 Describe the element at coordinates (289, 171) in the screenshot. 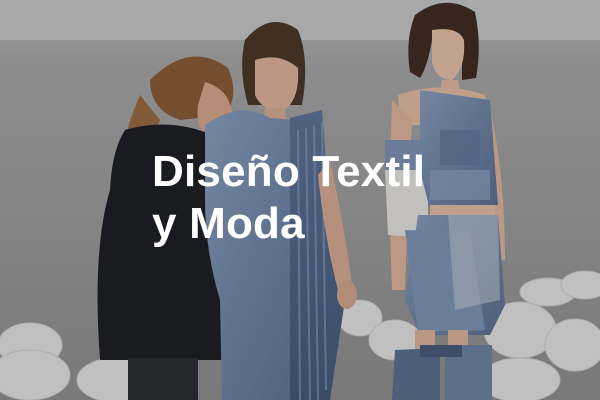

I see `card-title-line1: Diseño Textil` at that location.